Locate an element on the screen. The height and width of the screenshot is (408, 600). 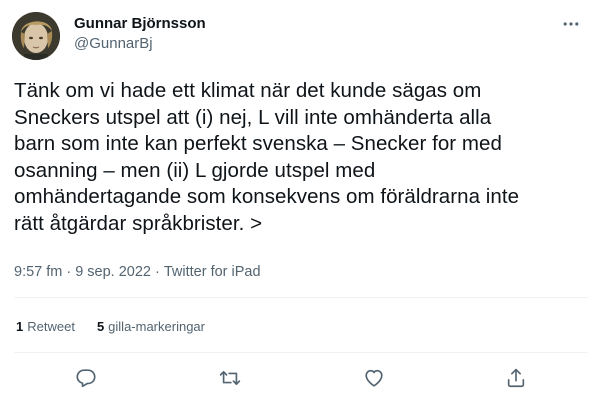
tweet-header: Gunnar Björnsson @GunnarBj is located at coordinates (300, 36).